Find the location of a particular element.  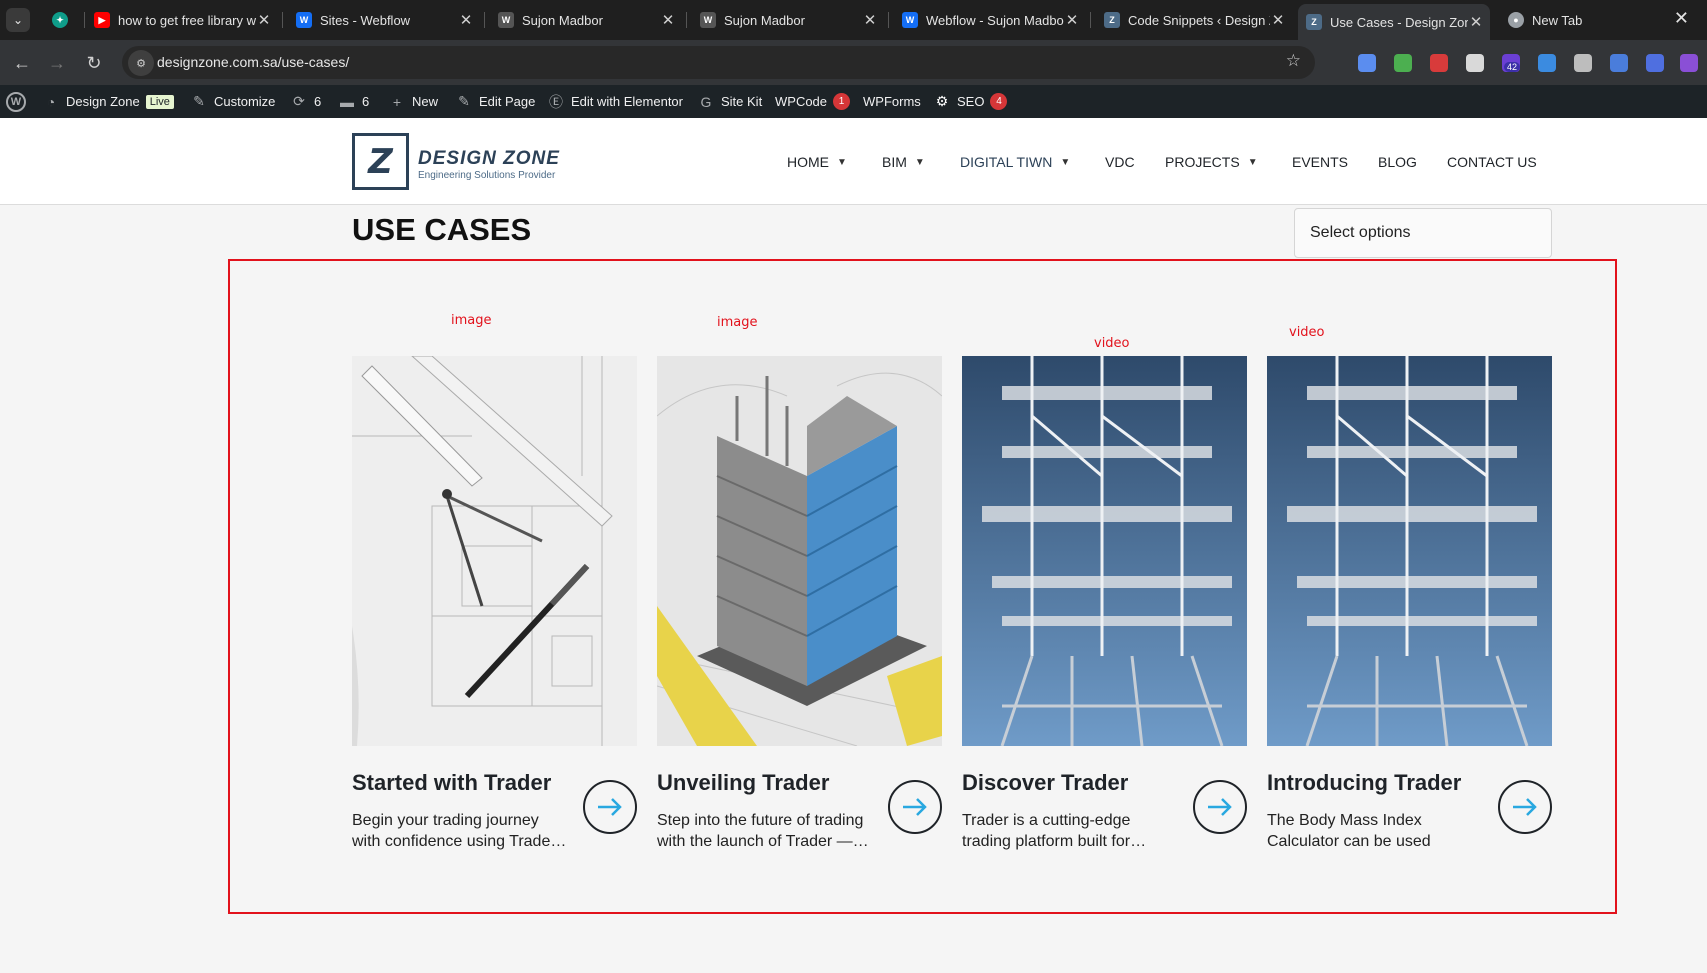

nav-contact-us: CONTACT US is located at coordinates (1492, 162).